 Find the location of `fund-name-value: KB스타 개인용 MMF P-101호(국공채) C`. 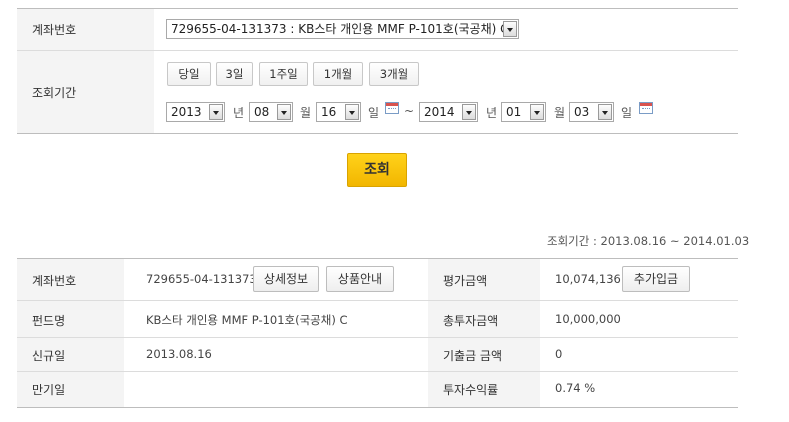

fund-name-value: KB스타 개인용 MMF P-101호(국공채) C is located at coordinates (247, 320).